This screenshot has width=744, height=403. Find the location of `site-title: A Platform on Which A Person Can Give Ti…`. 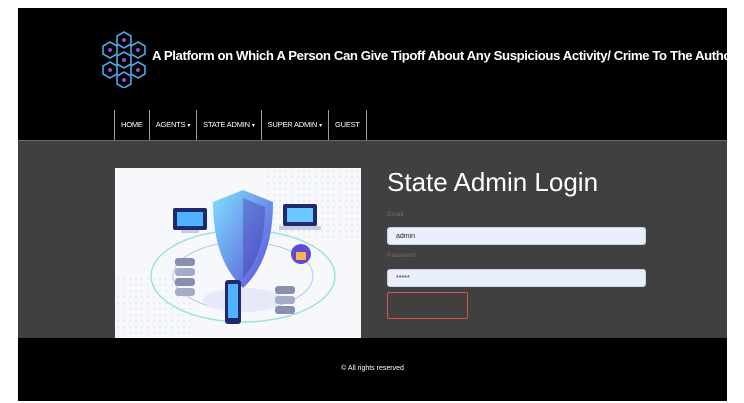

site-title: A Platform on Which A Person Can Give Ti… is located at coordinates (439, 55).